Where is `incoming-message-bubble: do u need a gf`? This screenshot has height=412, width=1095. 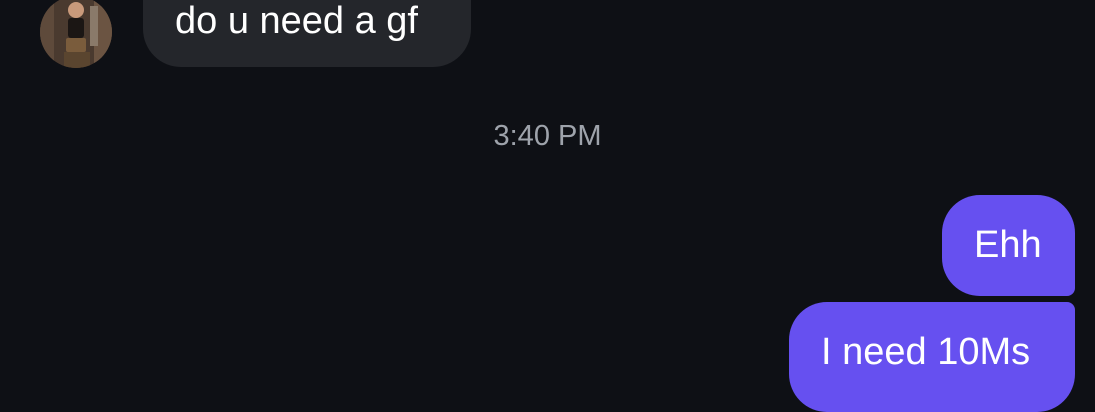
incoming-message-bubble: do u need a gf is located at coordinates (307, 33).